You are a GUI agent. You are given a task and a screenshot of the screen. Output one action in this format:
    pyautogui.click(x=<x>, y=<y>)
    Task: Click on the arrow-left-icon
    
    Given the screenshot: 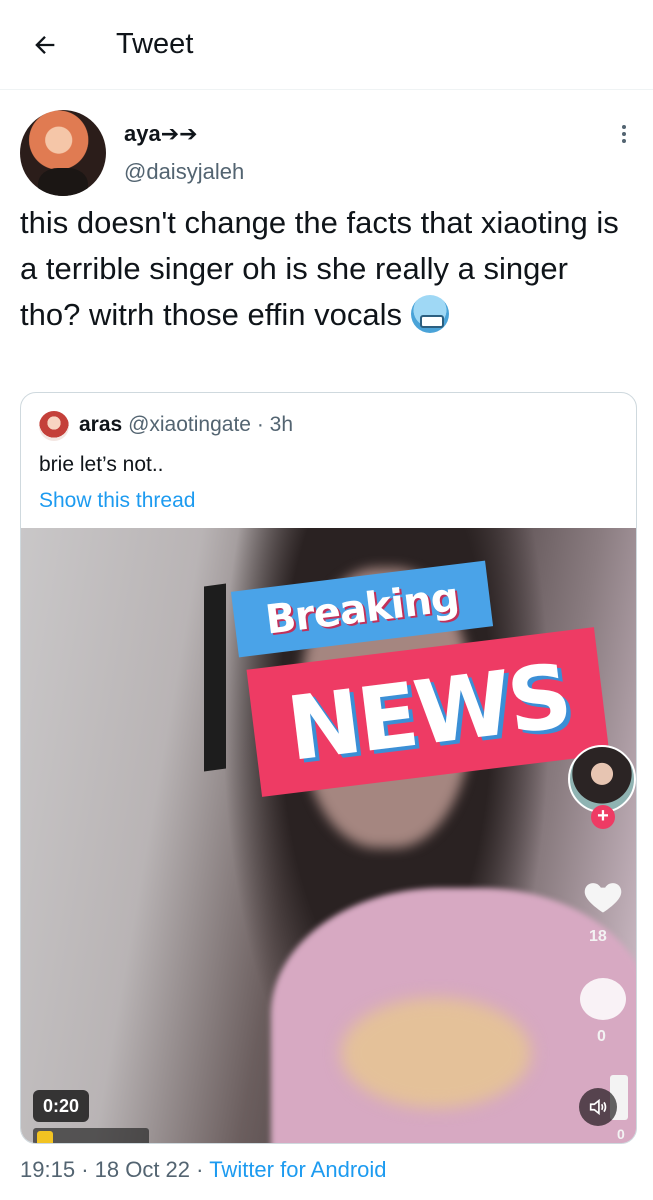 What is the action you would take?
    pyautogui.click(x=45, y=45)
    